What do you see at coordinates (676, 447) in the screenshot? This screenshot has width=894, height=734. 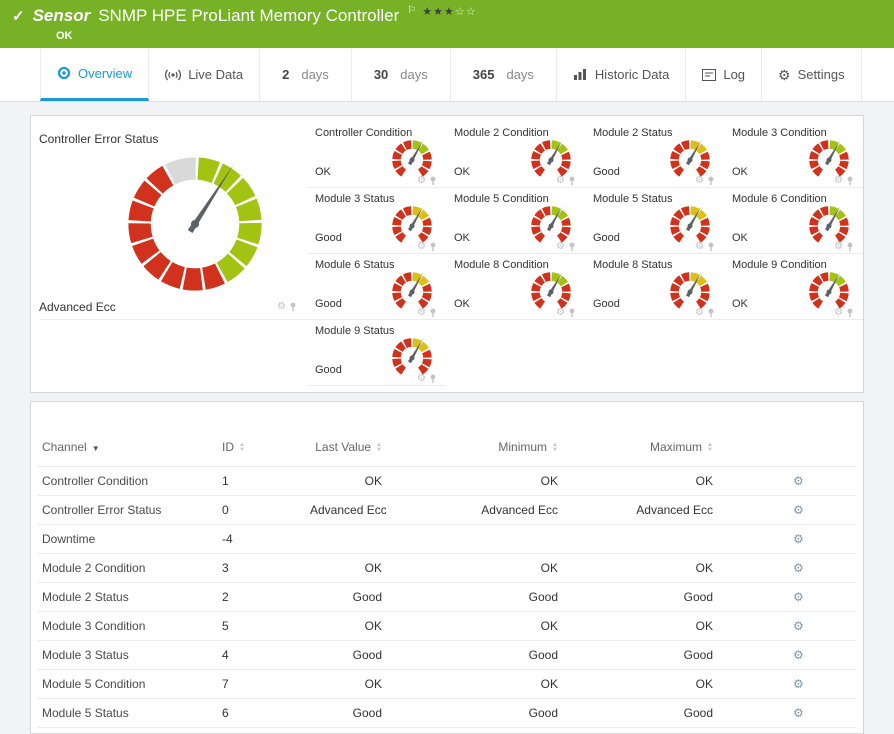 I see `column-label: Maximum` at bounding box center [676, 447].